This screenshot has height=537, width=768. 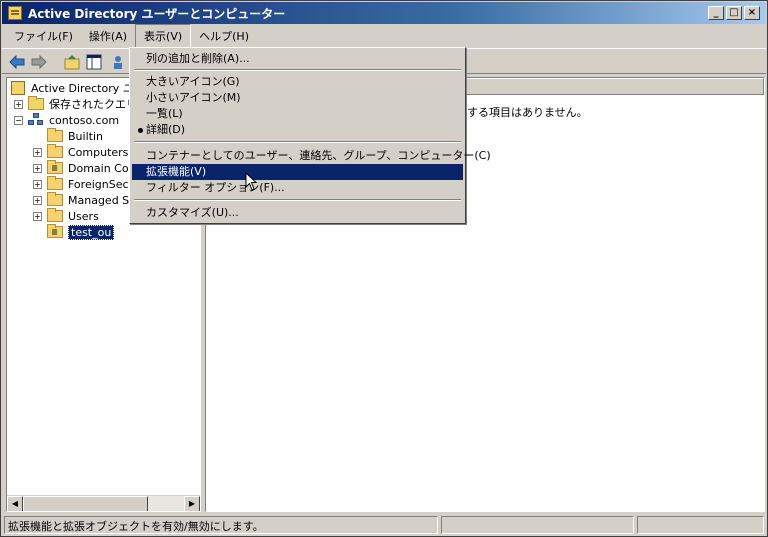 What do you see at coordinates (94, 62) in the screenshot?
I see `show-hide-tree-icon` at bounding box center [94, 62].